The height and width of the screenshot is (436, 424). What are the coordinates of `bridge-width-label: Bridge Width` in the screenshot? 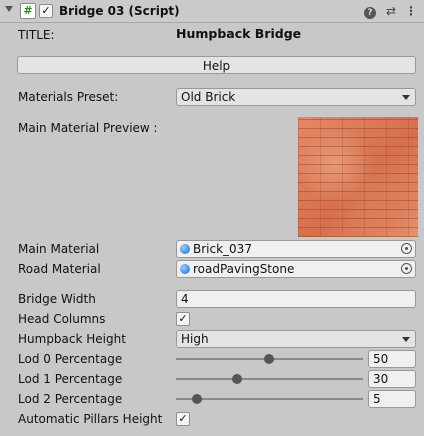 It's located at (57, 299).